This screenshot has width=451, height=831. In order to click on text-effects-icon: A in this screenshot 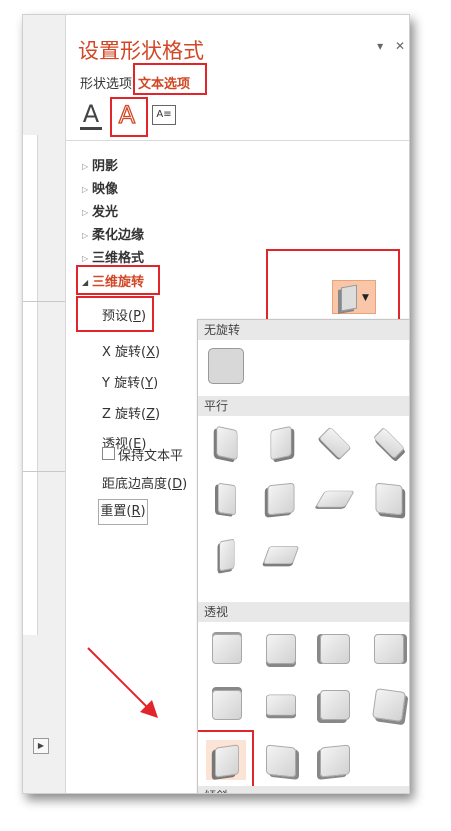, I will do `click(127, 114)`.